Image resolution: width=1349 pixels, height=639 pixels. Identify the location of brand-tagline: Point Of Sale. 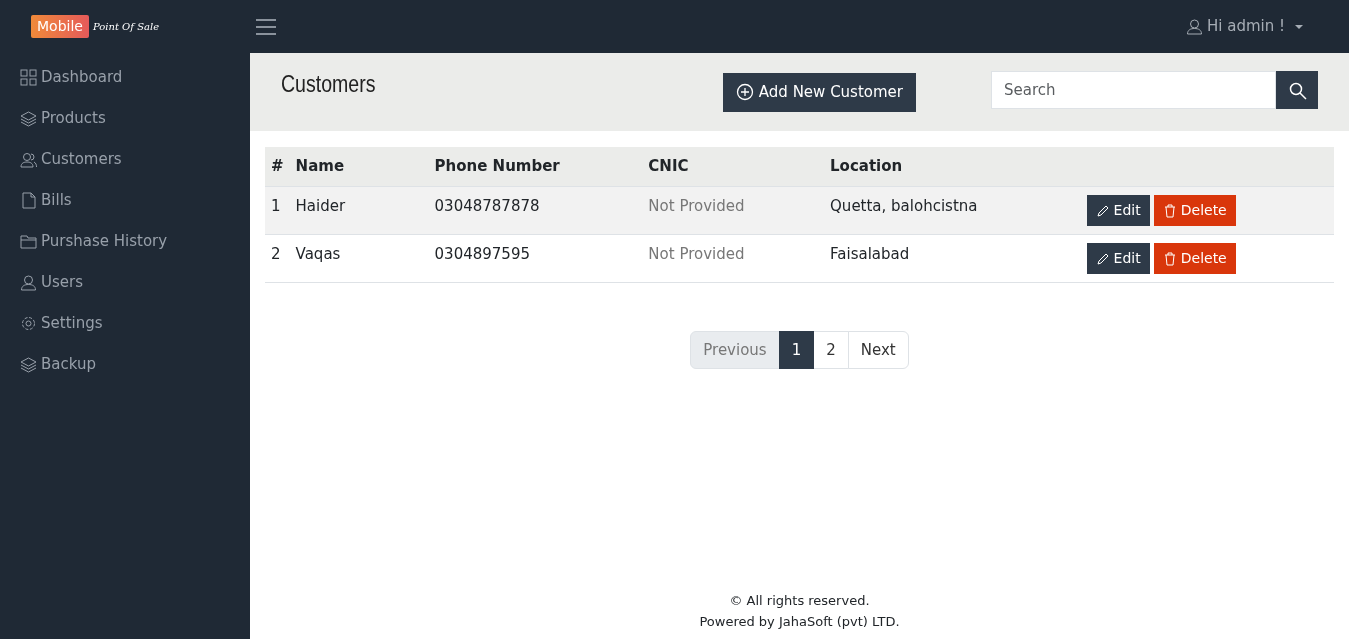
(126, 27).